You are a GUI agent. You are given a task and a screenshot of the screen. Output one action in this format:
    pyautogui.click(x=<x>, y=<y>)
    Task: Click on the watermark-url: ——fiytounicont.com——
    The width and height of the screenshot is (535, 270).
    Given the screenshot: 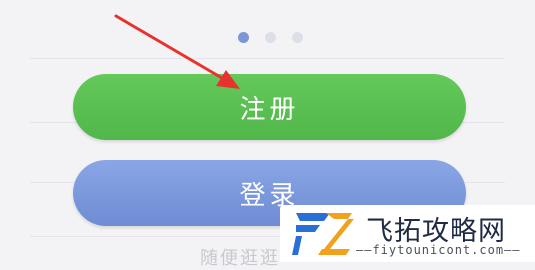 What is the action you would take?
    pyautogui.click(x=438, y=250)
    